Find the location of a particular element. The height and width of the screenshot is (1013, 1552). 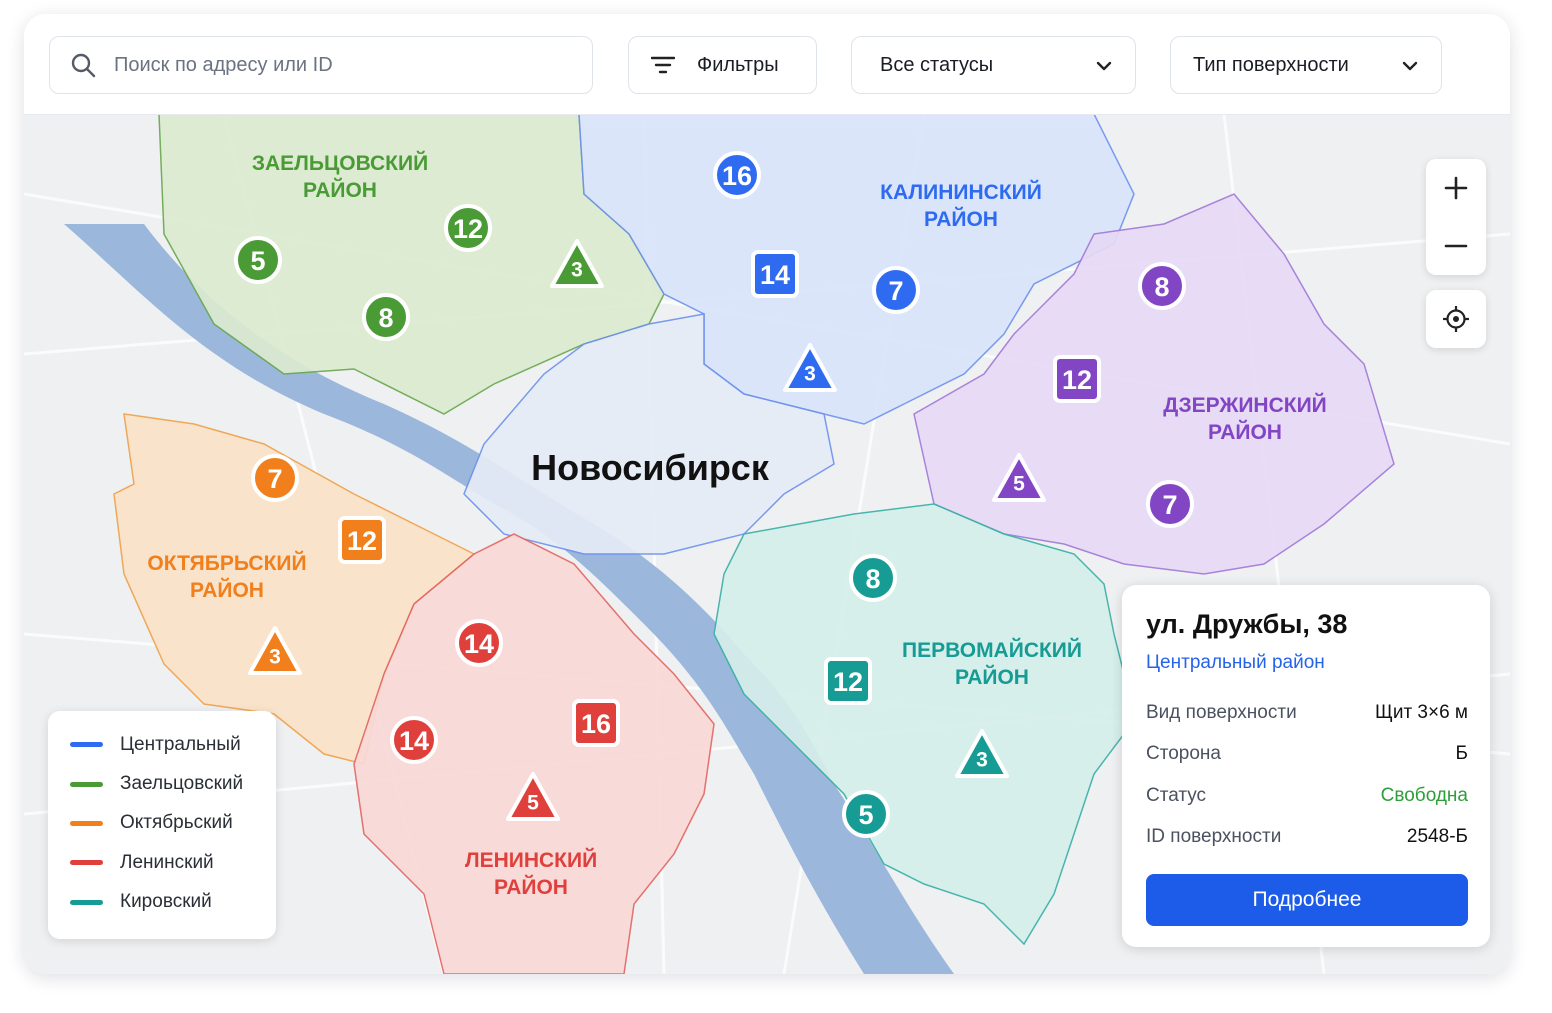

filter-icon is located at coordinates (663, 65).